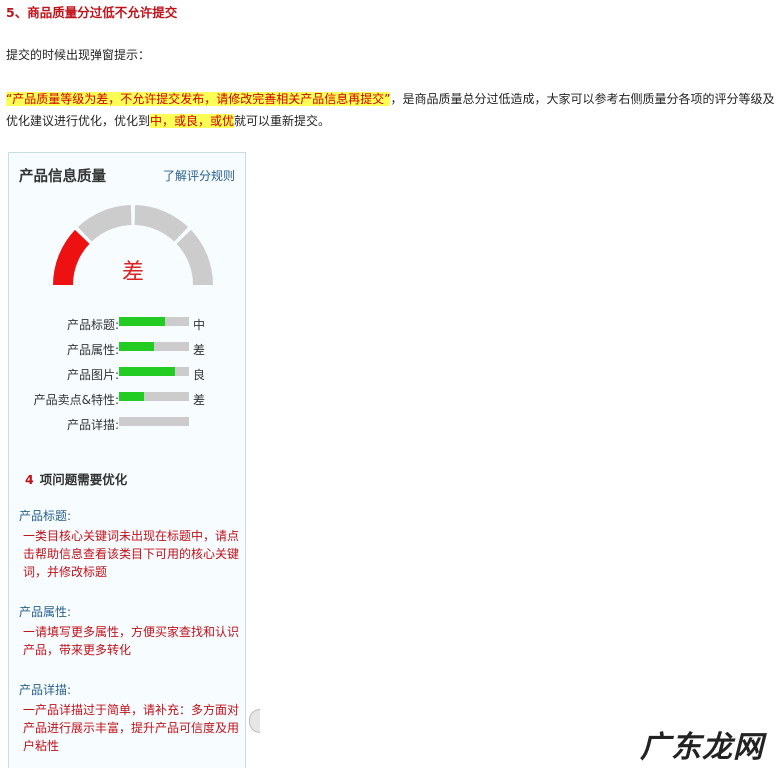 Image resolution: width=781 pixels, height=768 pixels. What do you see at coordinates (77, 650) in the screenshot?
I see `issue-line: 产品，带来更多转化` at bounding box center [77, 650].